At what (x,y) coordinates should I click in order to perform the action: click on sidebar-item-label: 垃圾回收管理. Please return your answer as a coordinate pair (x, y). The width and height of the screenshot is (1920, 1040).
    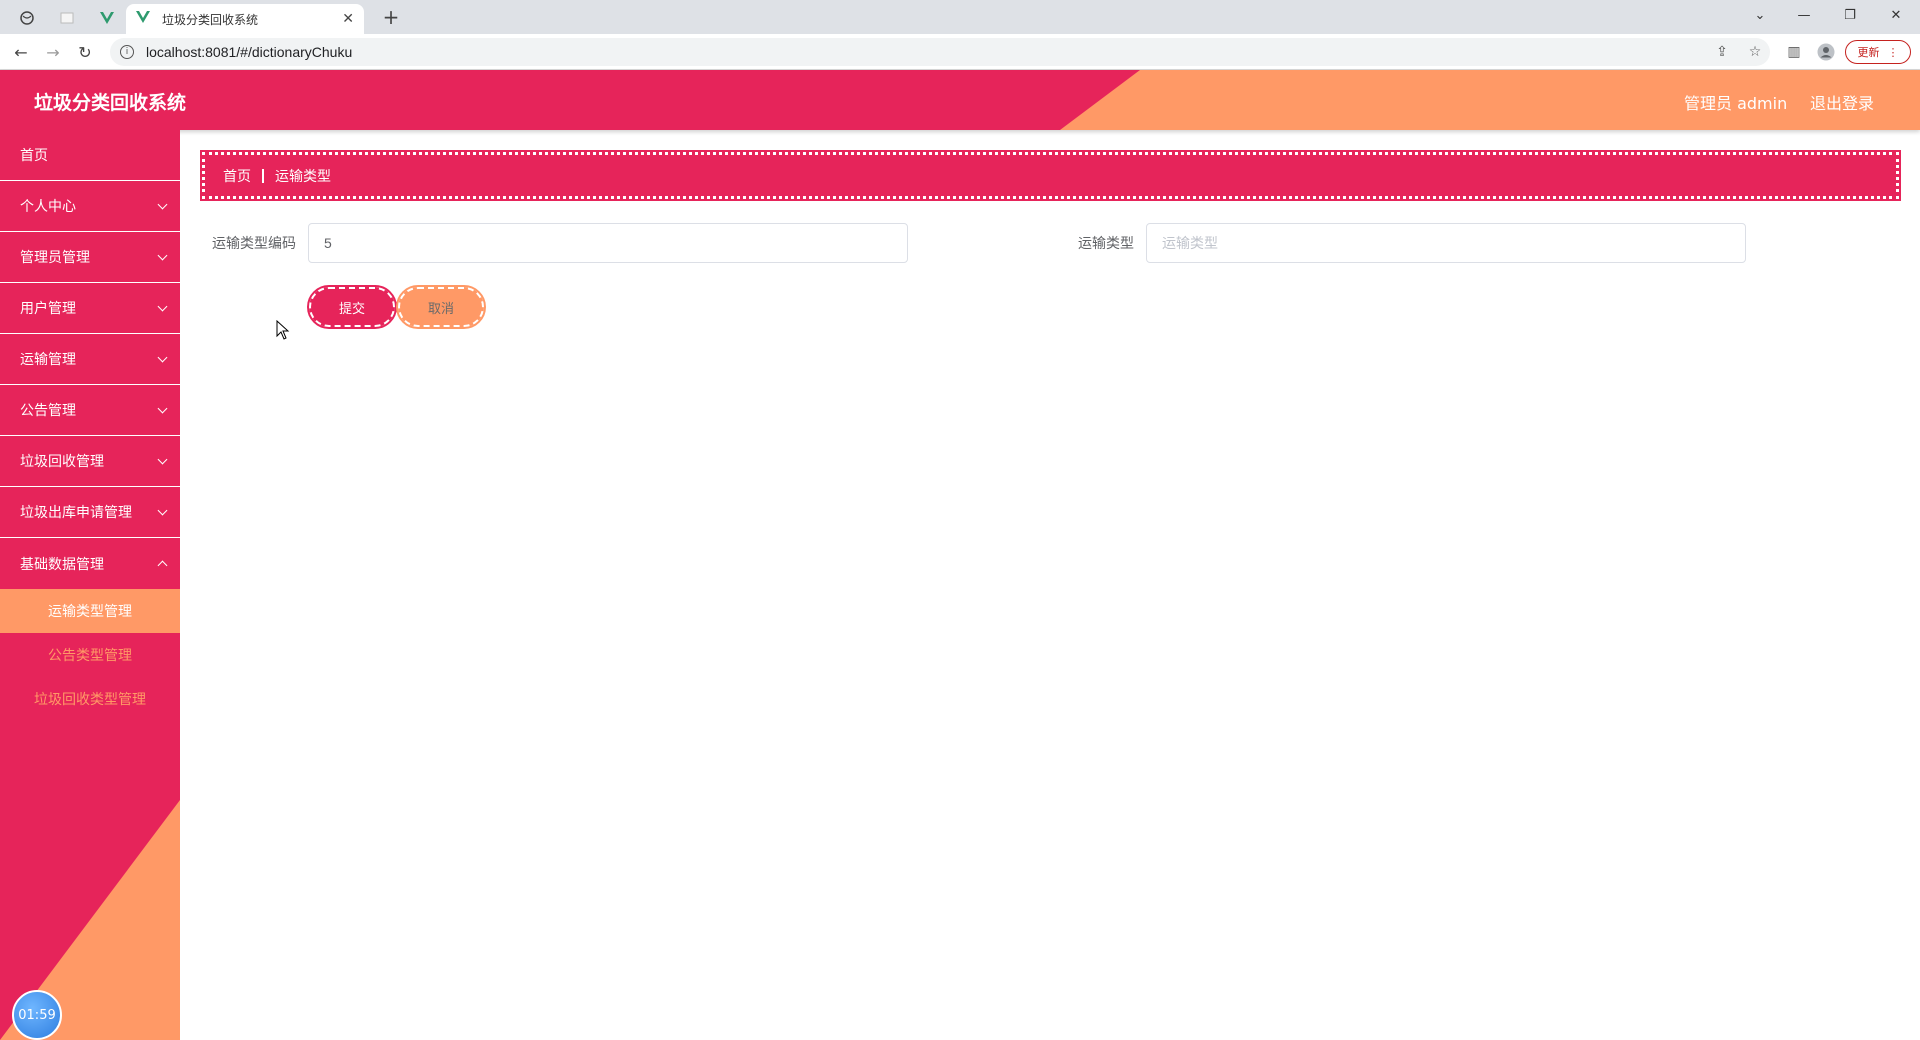
    Looking at the image, I should click on (62, 462).